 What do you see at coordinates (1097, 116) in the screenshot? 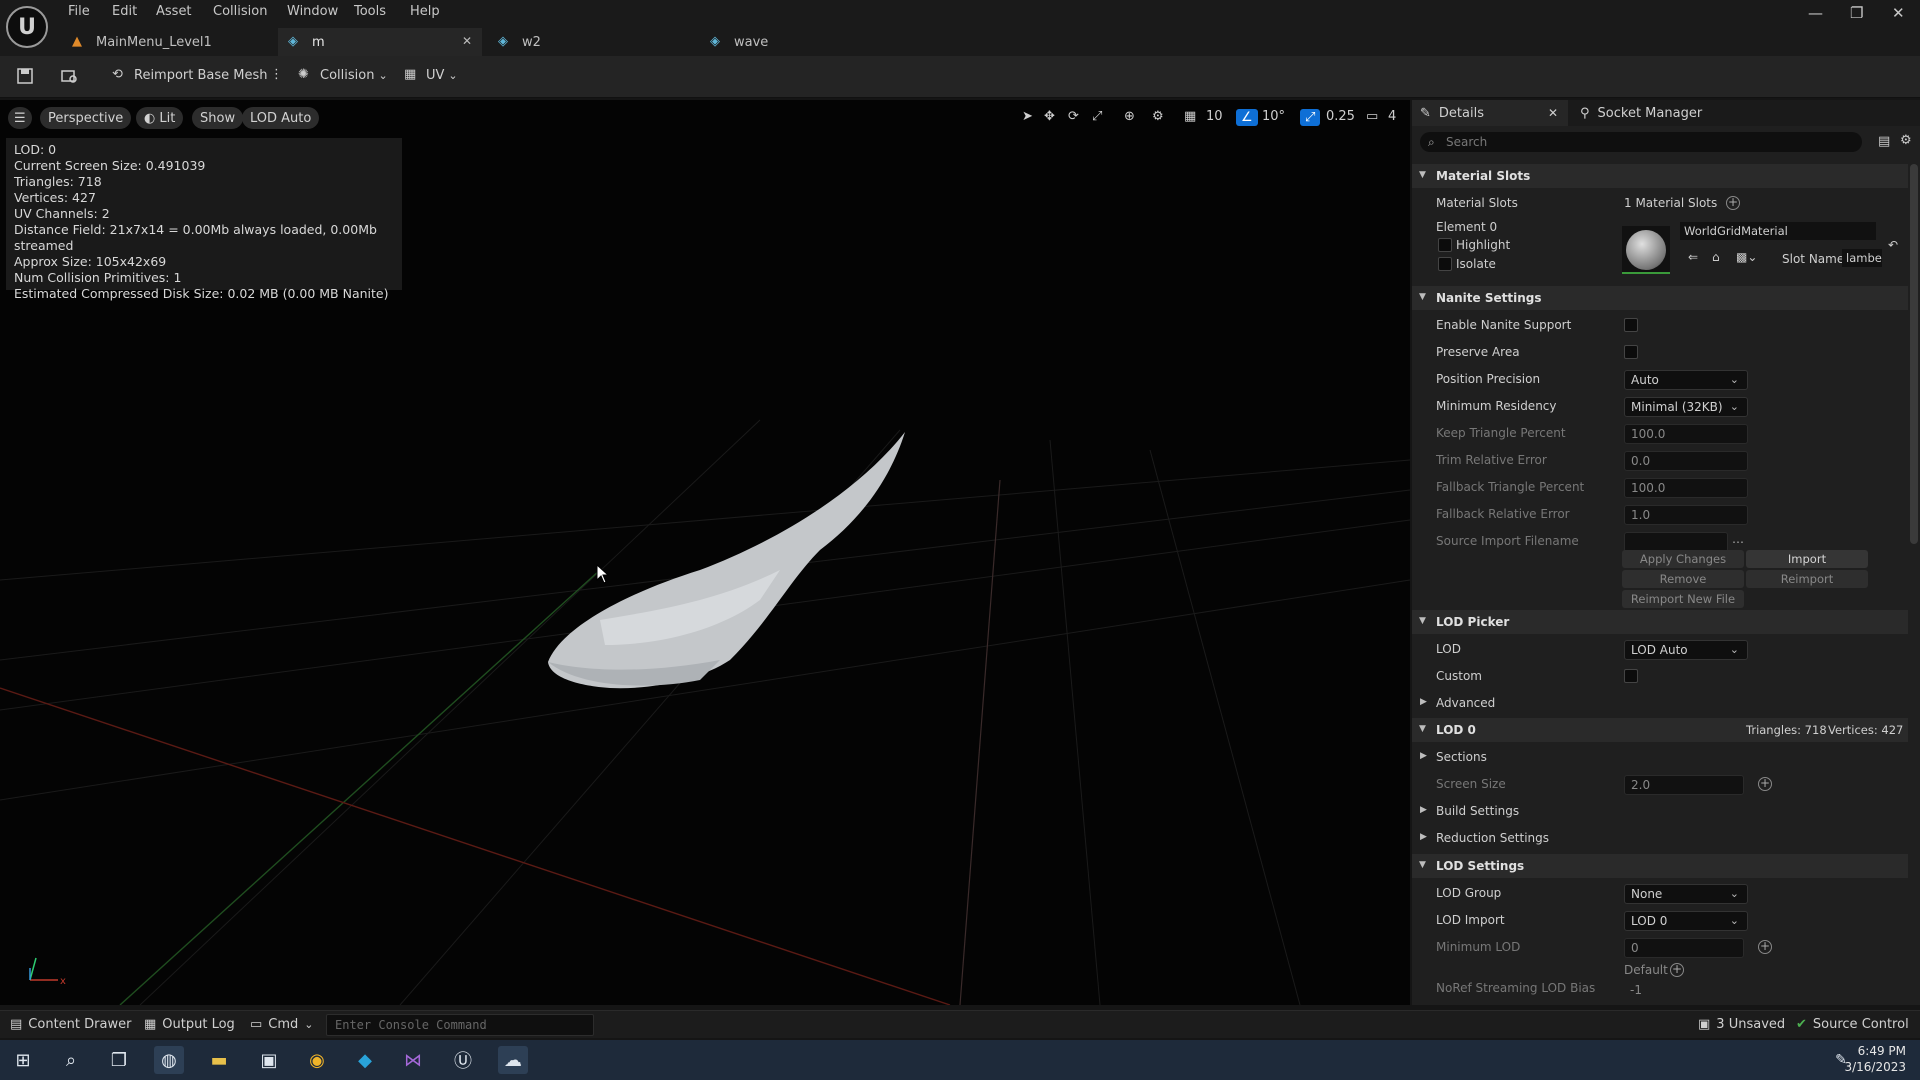
I see `scale-icon: ⤢` at bounding box center [1097, 116].